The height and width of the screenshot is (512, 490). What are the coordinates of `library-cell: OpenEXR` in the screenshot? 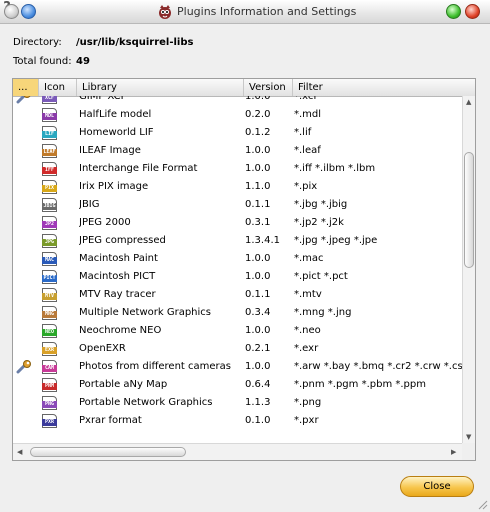 It's located at (102, 348).